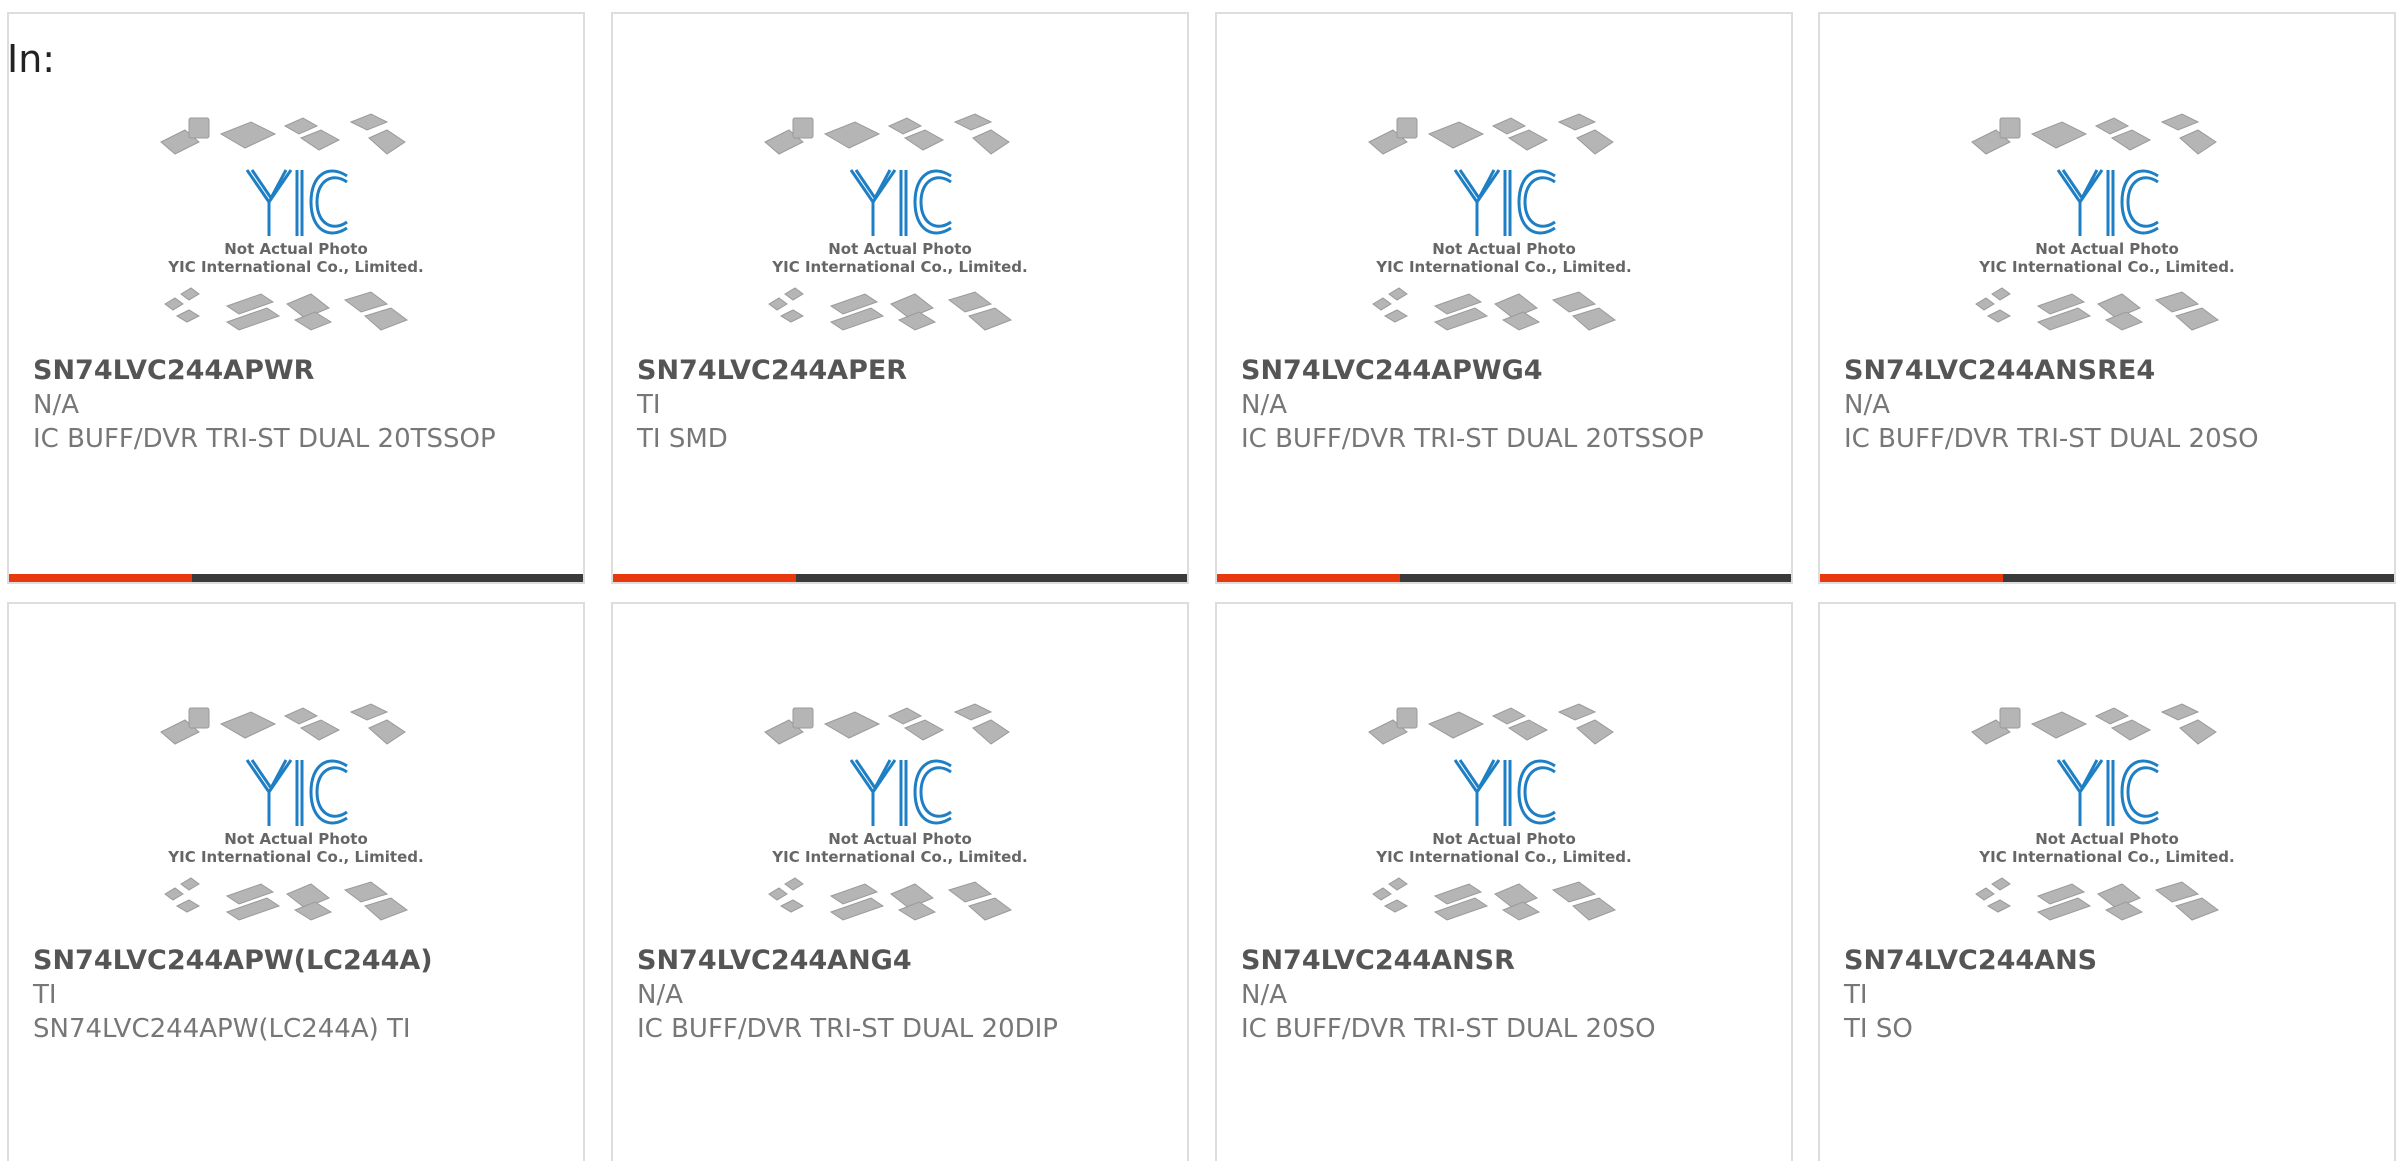  I want to click on part-number-link: SN74LVC244APER, so click(902, 371).